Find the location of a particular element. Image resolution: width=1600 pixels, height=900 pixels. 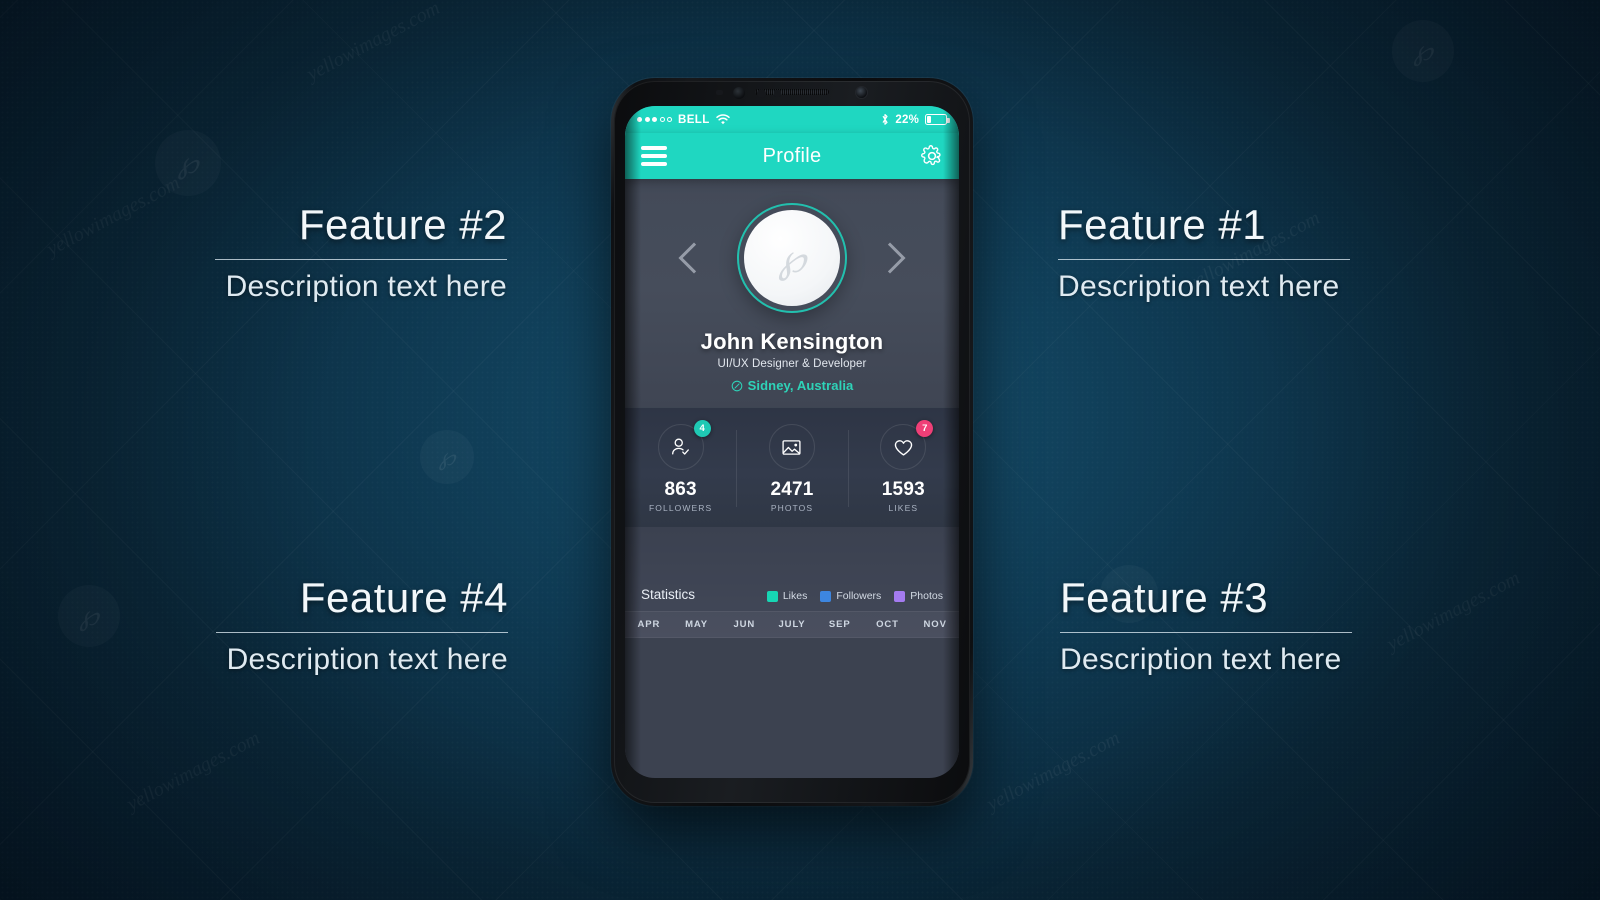

avatar: ℘ is located at coordinates (792, 258).